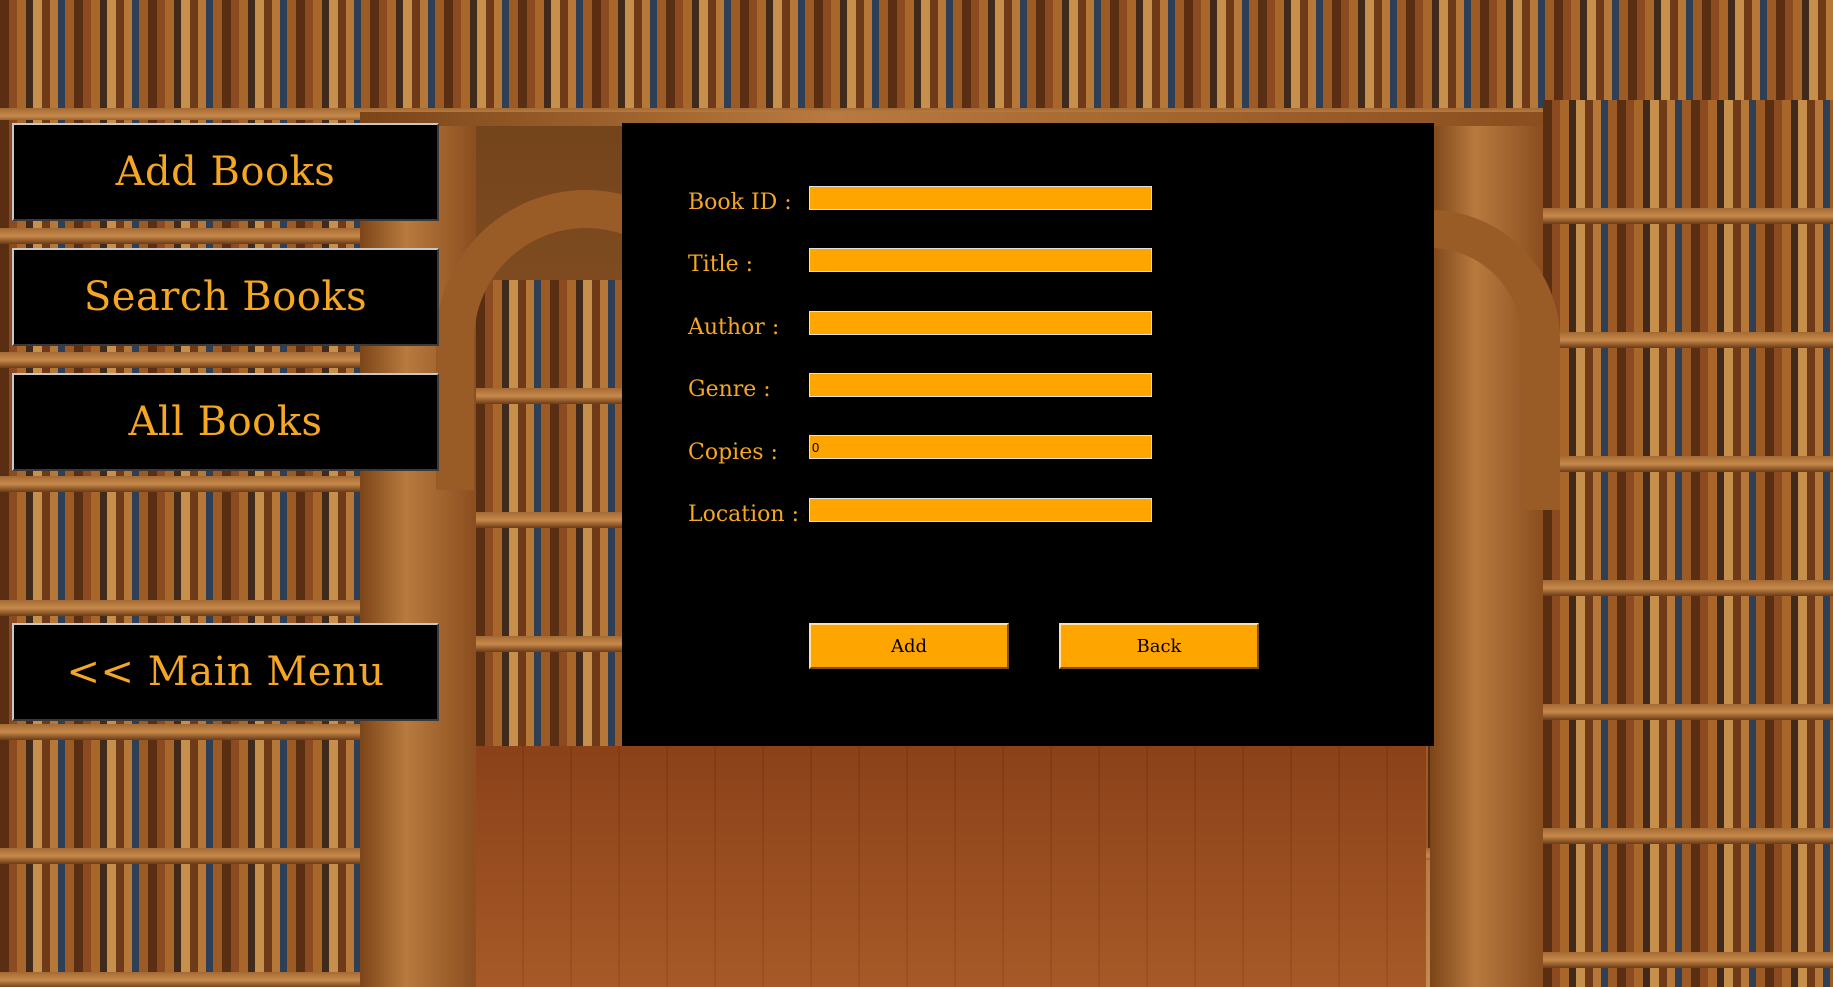  What do you see at coordinates (733, 452) in the screenshot?
I see `copies-label: Copies :` at bounding box center [733, 452].